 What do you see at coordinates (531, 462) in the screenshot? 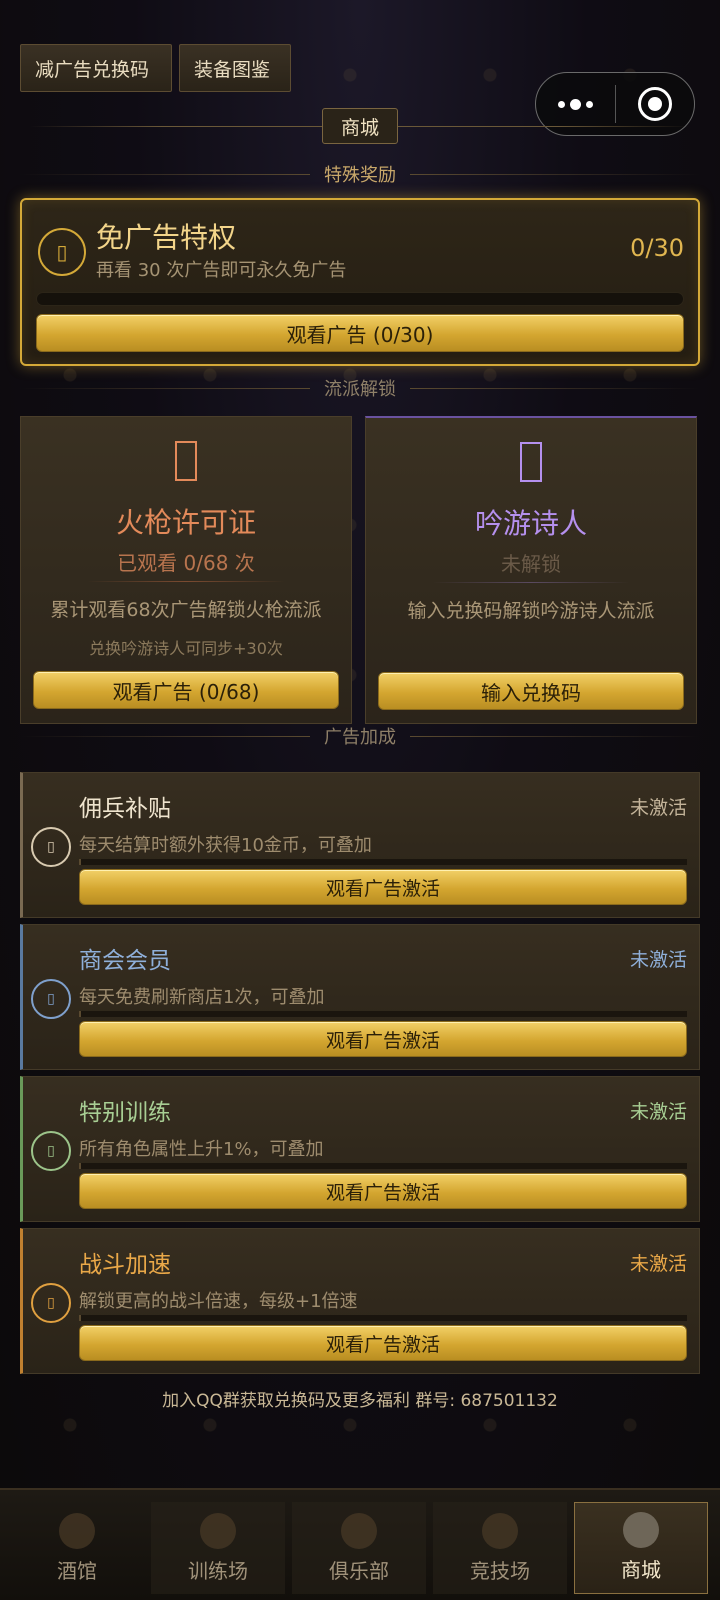
I see `bard-icon` at bounding box center [531, 462].